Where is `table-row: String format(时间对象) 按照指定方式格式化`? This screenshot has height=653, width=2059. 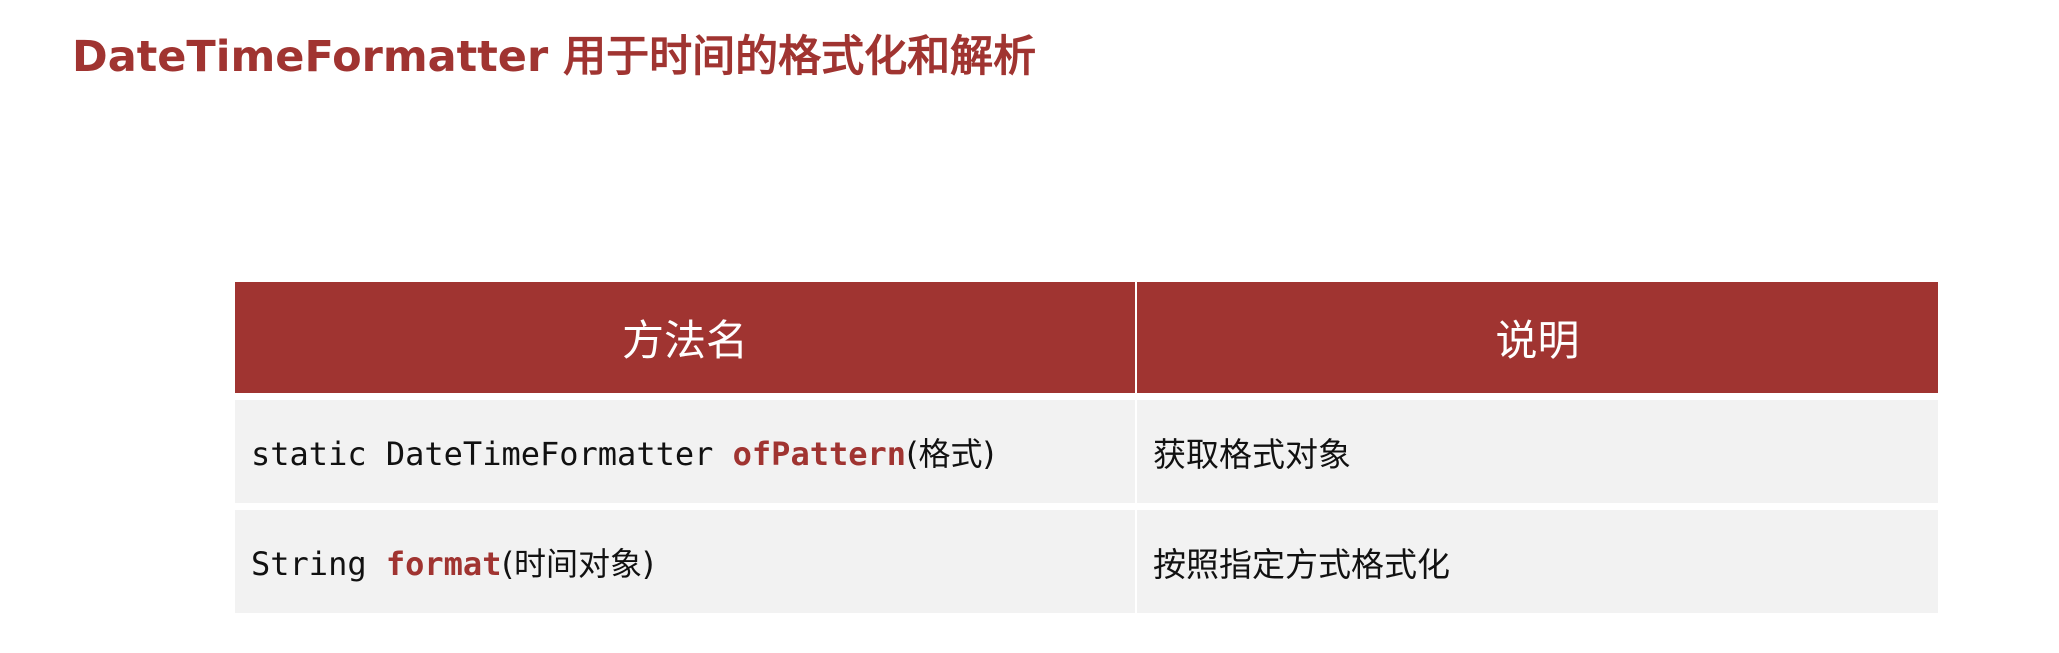 table-row: String format(时间对象) 按照指定方式格式化 is located at coordinates (1086, 558).